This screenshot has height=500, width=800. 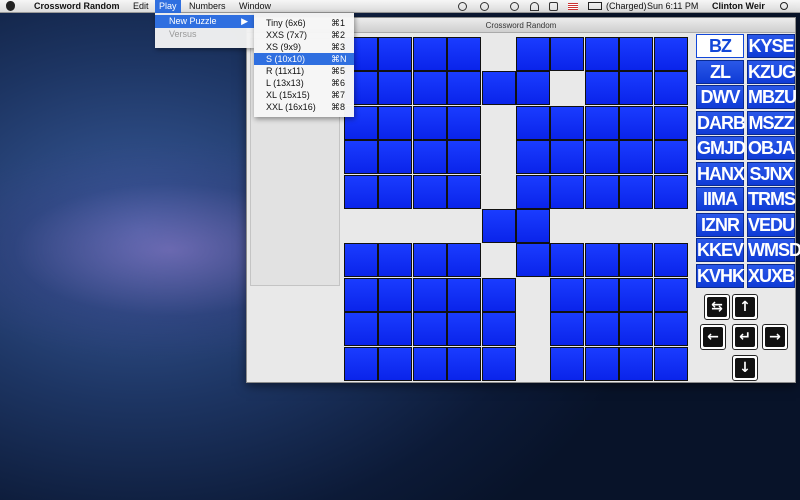 I want to click on battery-status: (Charged), so click(x=626, y=6).